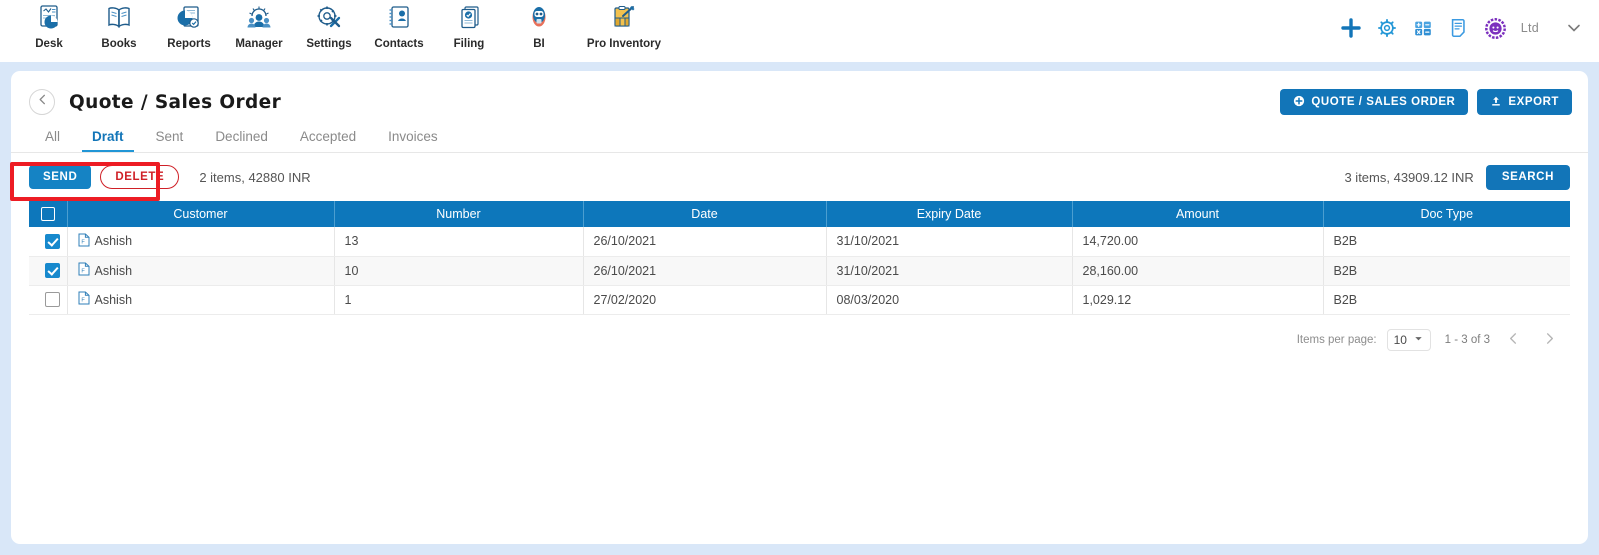  I want to click on nav-app-reports: Reports, so click(189, 25).